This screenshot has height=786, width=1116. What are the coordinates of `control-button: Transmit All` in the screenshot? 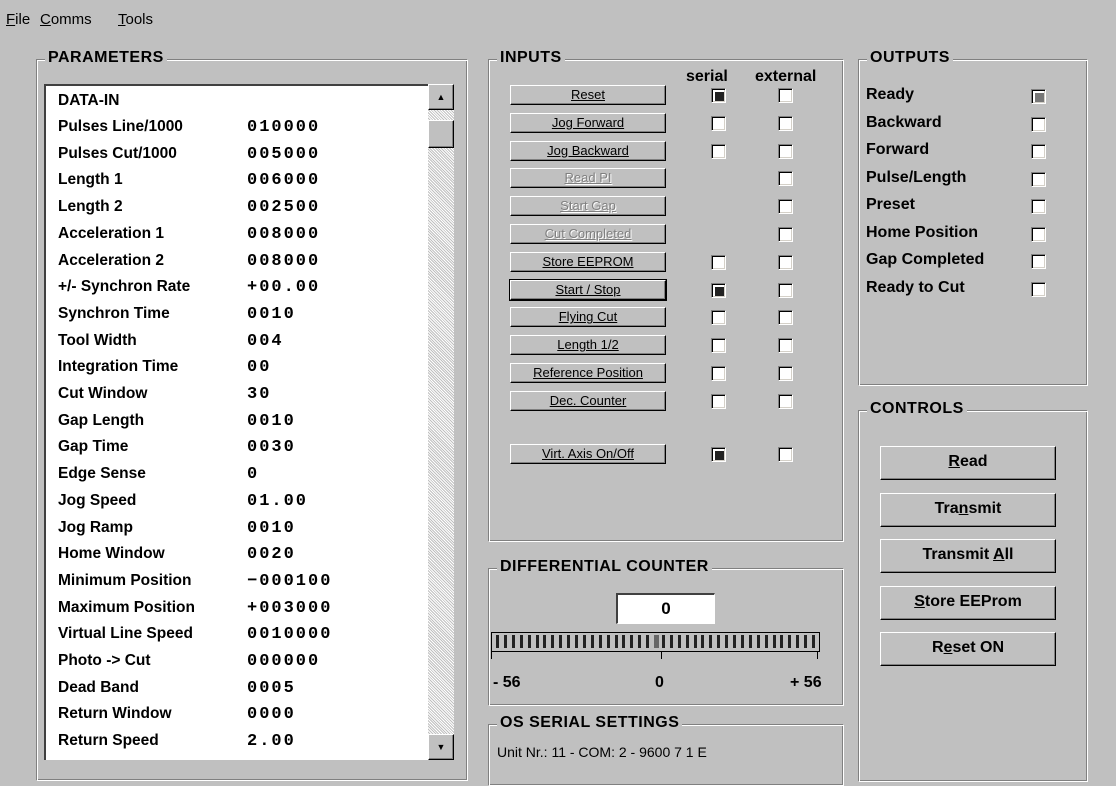 It's located at (968, 556).